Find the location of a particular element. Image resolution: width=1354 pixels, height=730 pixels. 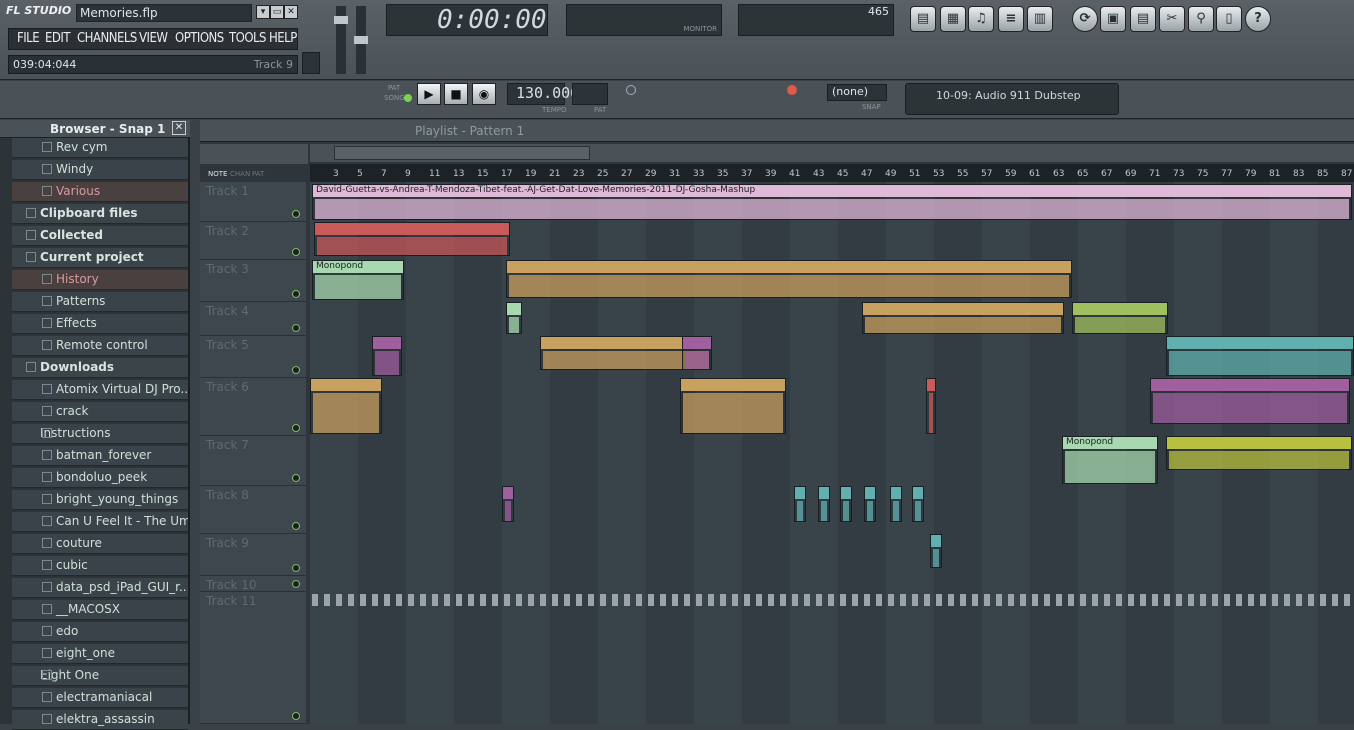

record-button: ◉ is located at coordinates (484, 94).